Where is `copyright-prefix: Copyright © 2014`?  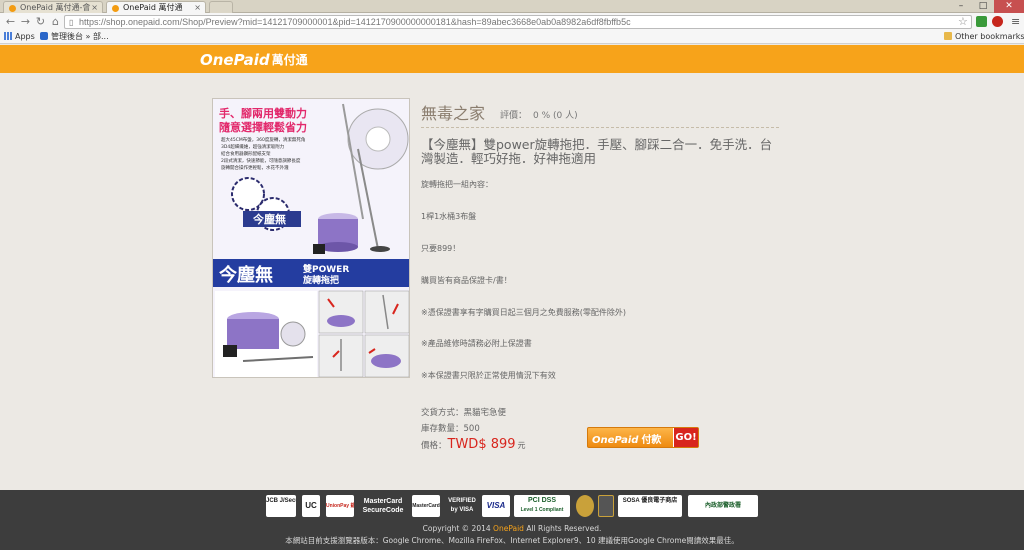 copyright-prefix: Copyright © 2014 is located at coordinates (456, 528).